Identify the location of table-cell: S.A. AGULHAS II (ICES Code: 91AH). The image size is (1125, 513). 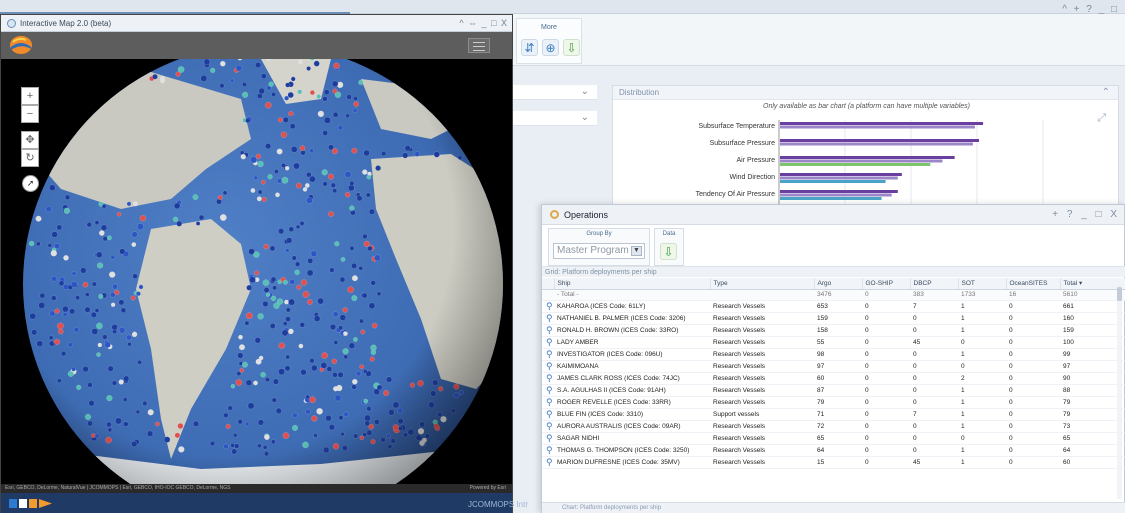
(632, 390).